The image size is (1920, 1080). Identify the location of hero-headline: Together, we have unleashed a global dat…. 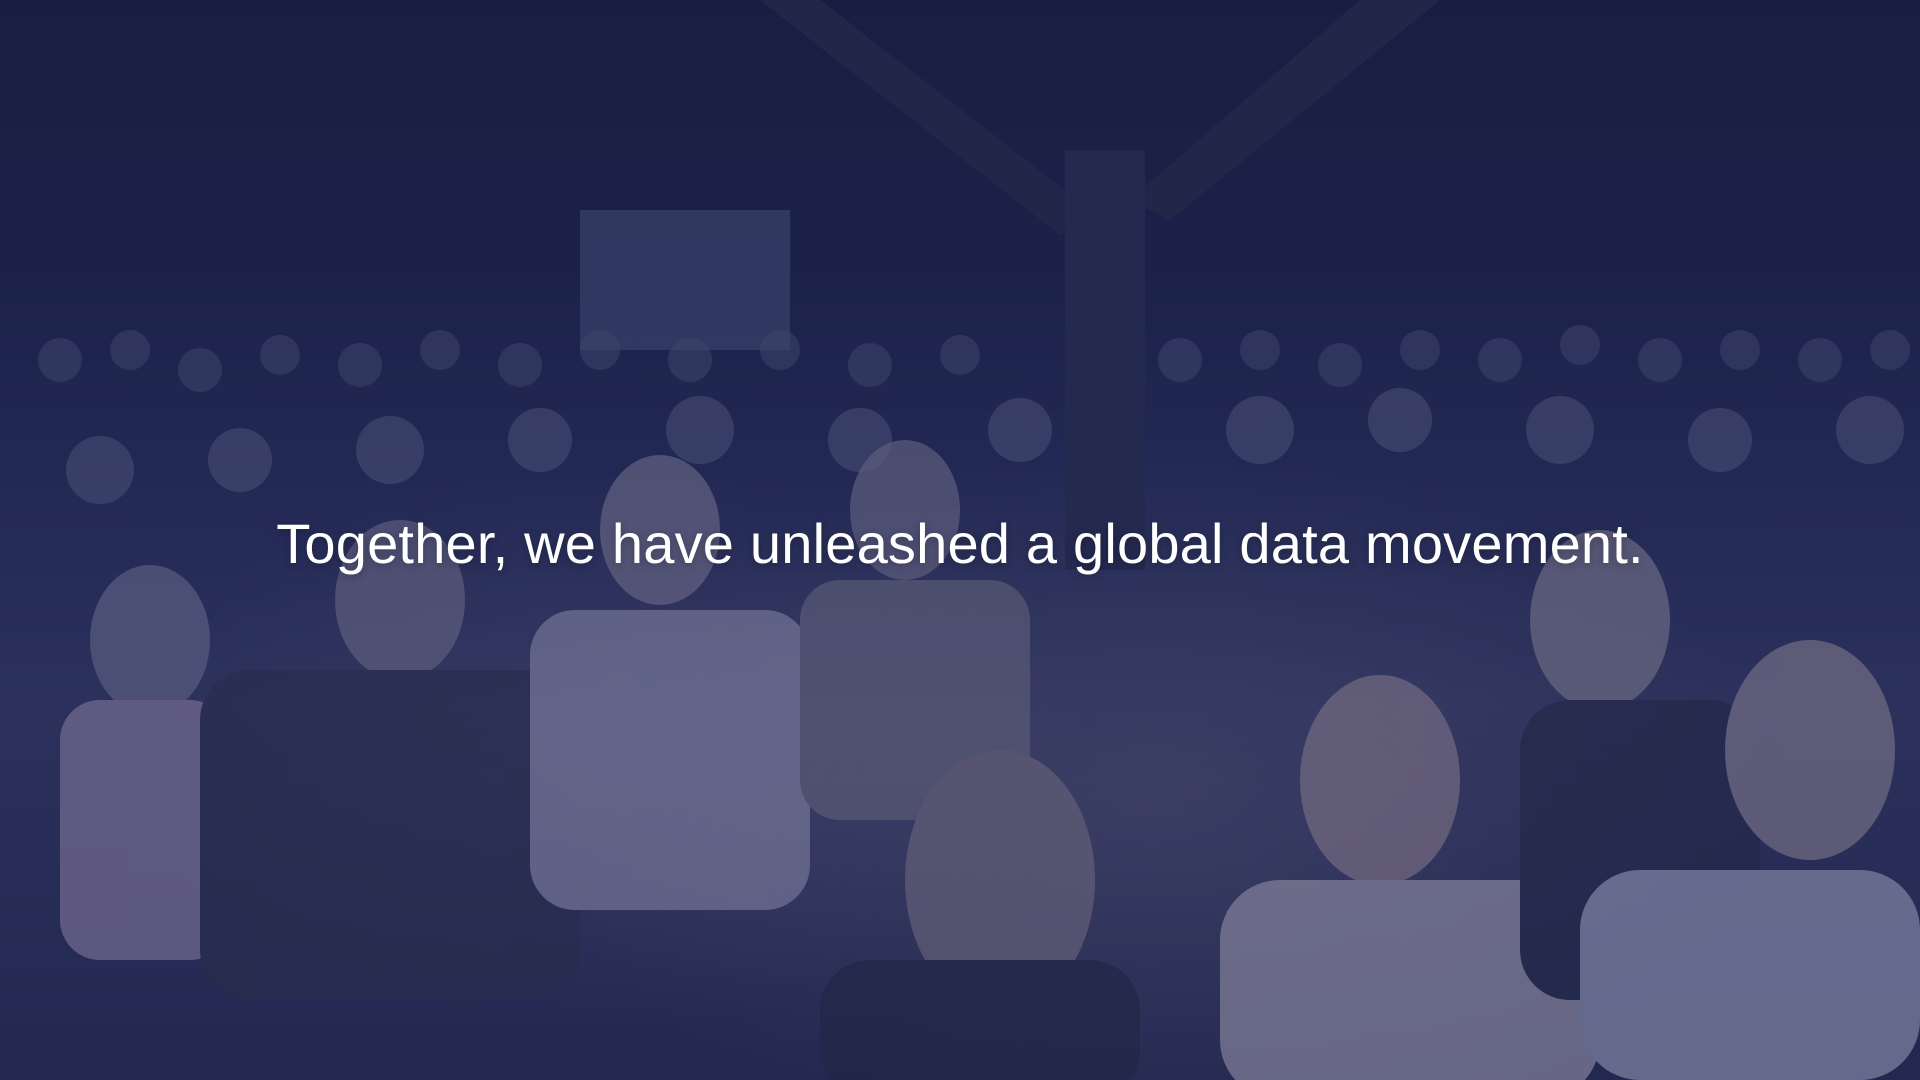
(960, 543).